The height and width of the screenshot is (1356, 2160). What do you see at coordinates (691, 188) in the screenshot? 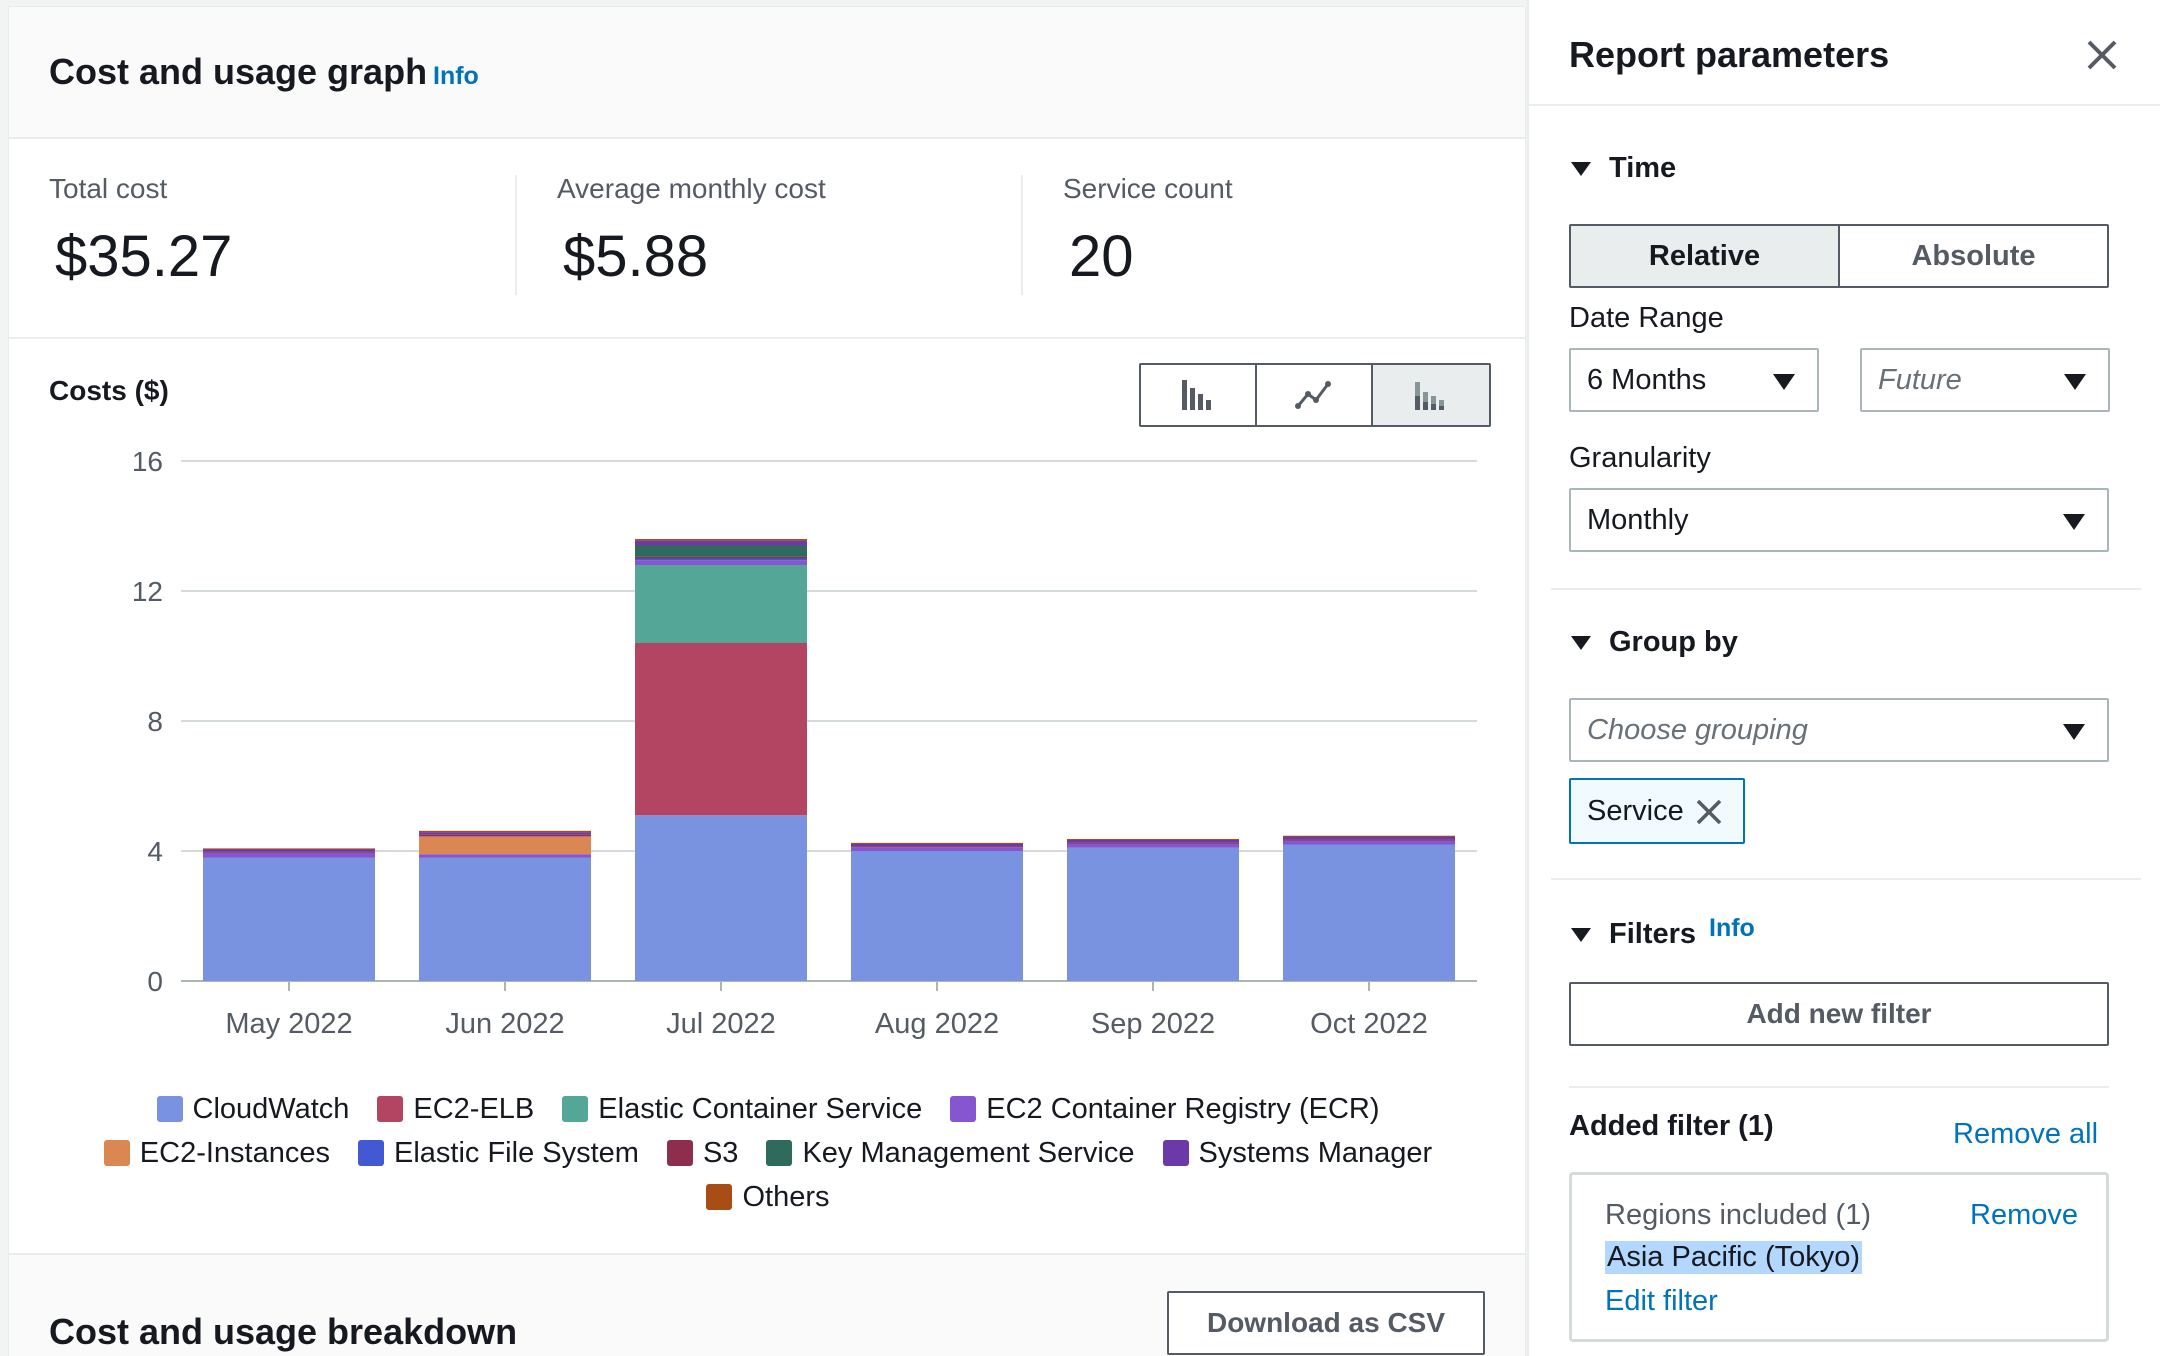
I see `kpi-label: Average monthly cost` at bounding box center [691, 188].